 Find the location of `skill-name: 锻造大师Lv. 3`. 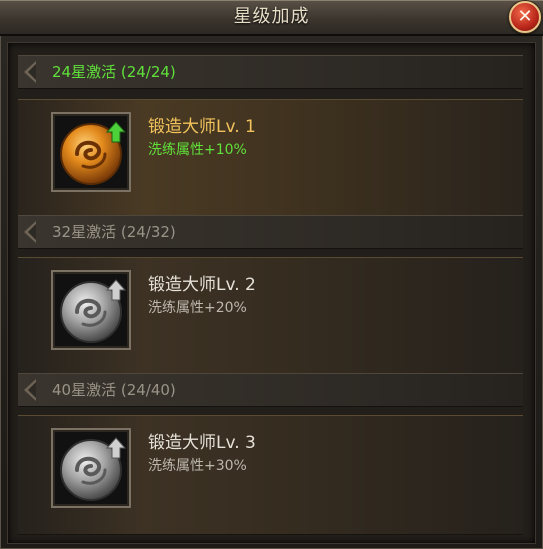

skill-name: 锻造大师Lv. 3 is located at coordinates (202, 443).